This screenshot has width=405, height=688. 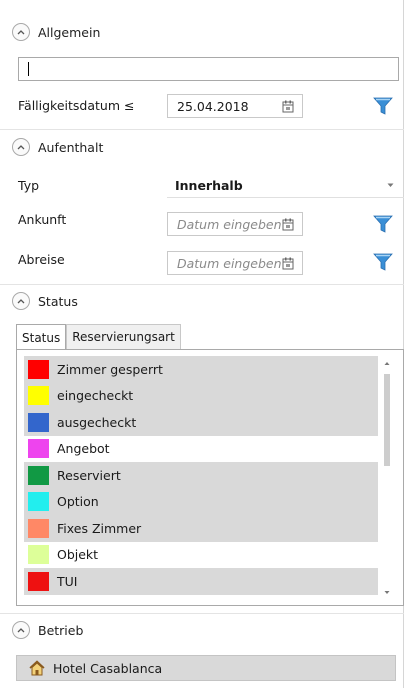 I want to click on collapse-allgemein-button, so click(x=21, y=32).